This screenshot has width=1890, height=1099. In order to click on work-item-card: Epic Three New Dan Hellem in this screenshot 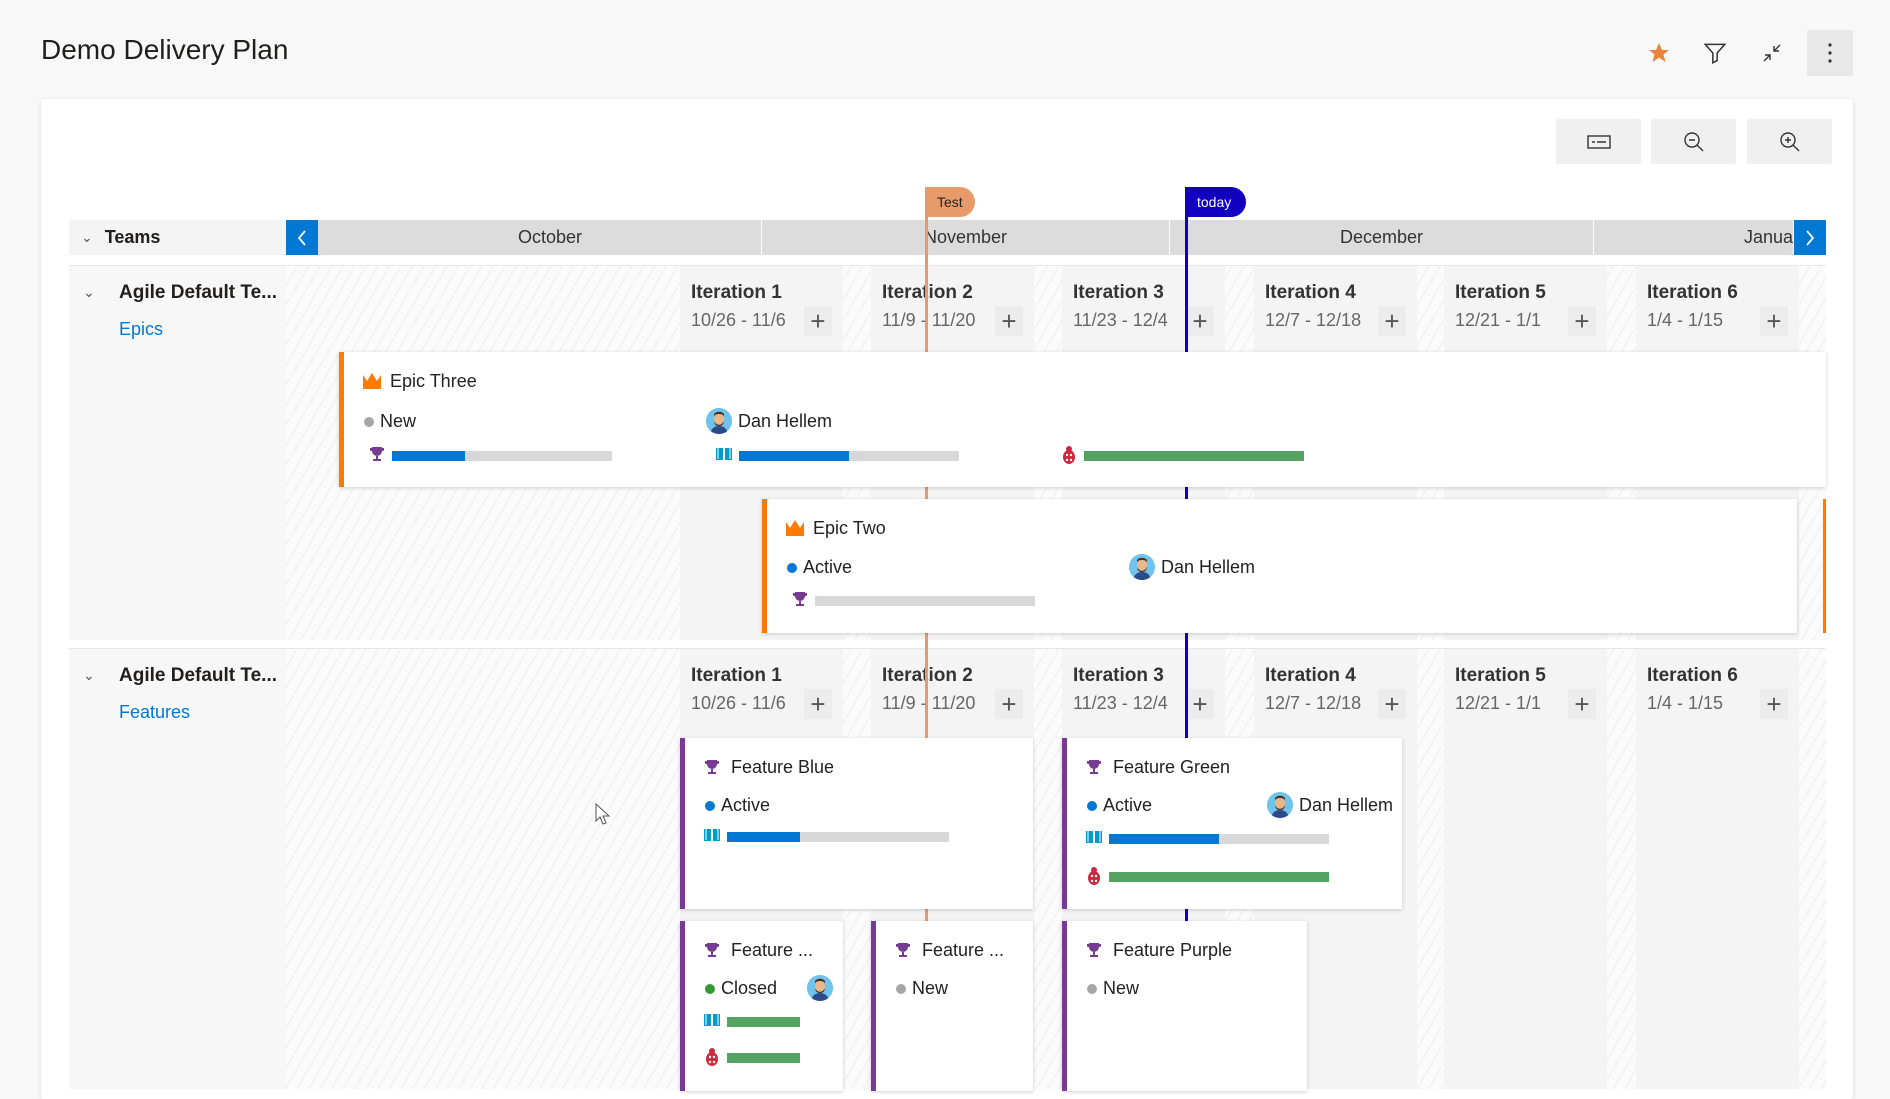, I will do `click(1082, 419)`.